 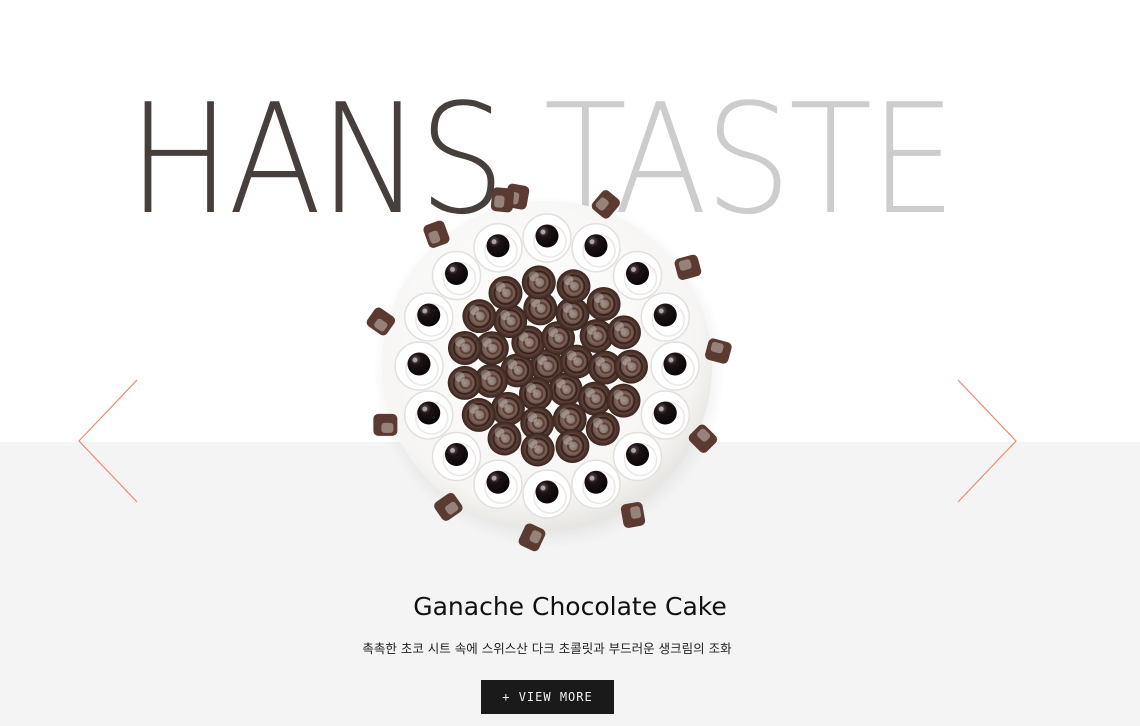 I want to click on product-name: Ganache Chocolate Cake, so click(x=570, y=606).